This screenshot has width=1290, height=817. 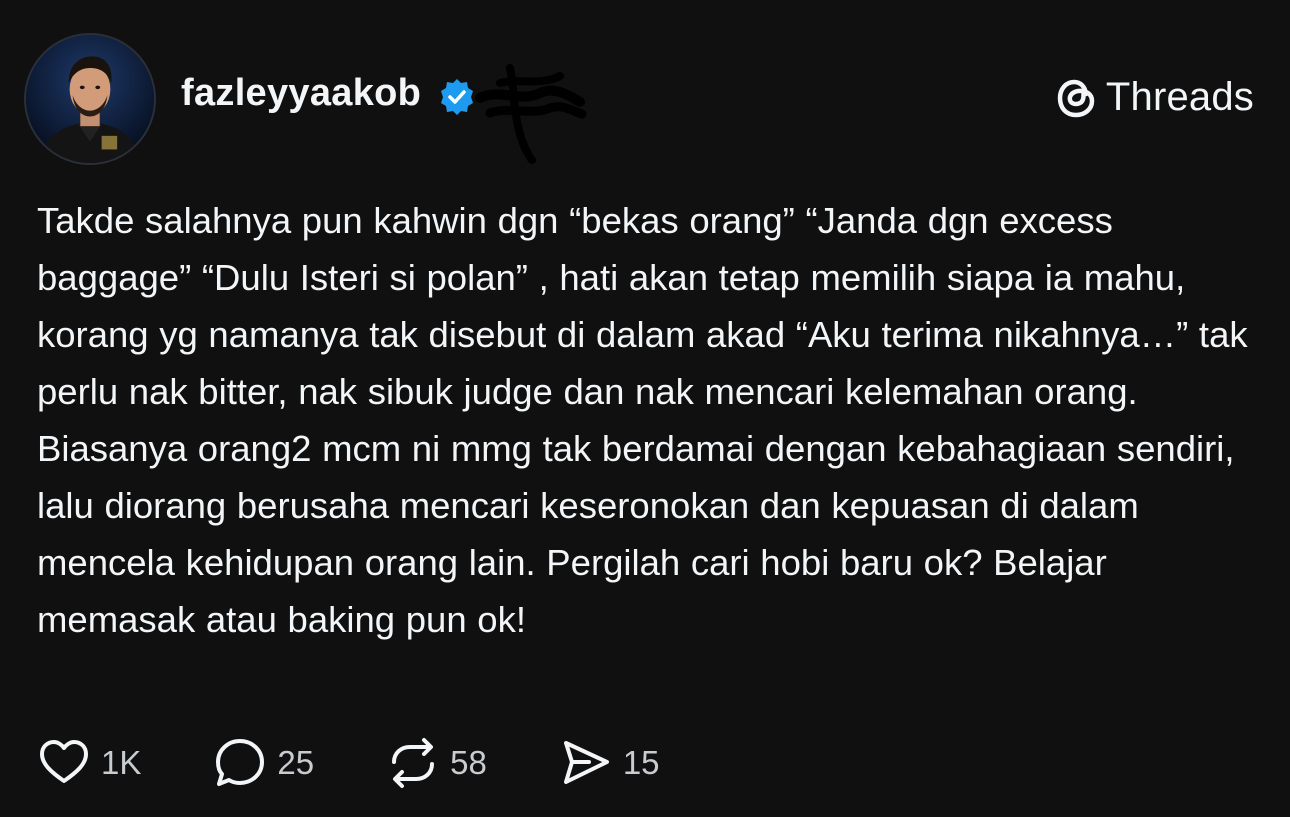 I want to click on avatar, so click(x=90, y=99).